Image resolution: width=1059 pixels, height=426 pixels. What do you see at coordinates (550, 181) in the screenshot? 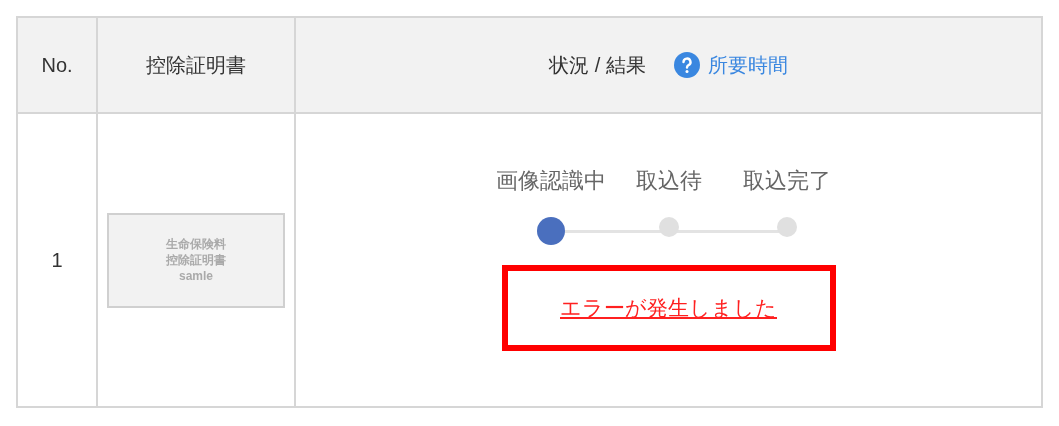
I see `step-label: 画像認識中` at bounding box center [550, 181].